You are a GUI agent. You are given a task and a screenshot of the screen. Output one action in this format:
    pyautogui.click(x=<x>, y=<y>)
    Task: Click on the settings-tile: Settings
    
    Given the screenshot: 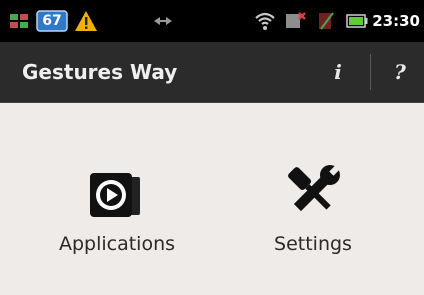 What is the action you would take?
    pyautogui.click(x=313, y=219)
    